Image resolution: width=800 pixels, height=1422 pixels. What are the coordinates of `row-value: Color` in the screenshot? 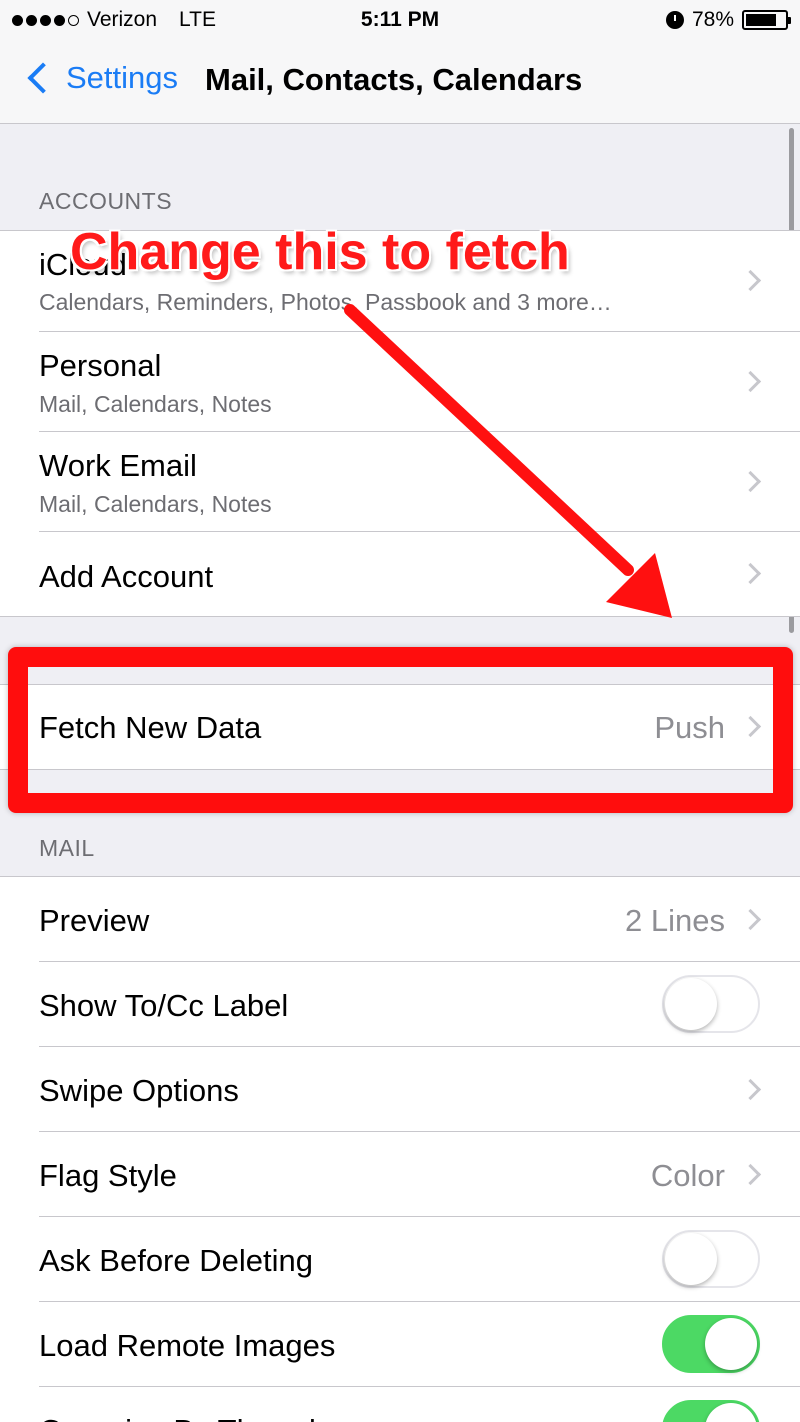 It's located at (687, 1175).